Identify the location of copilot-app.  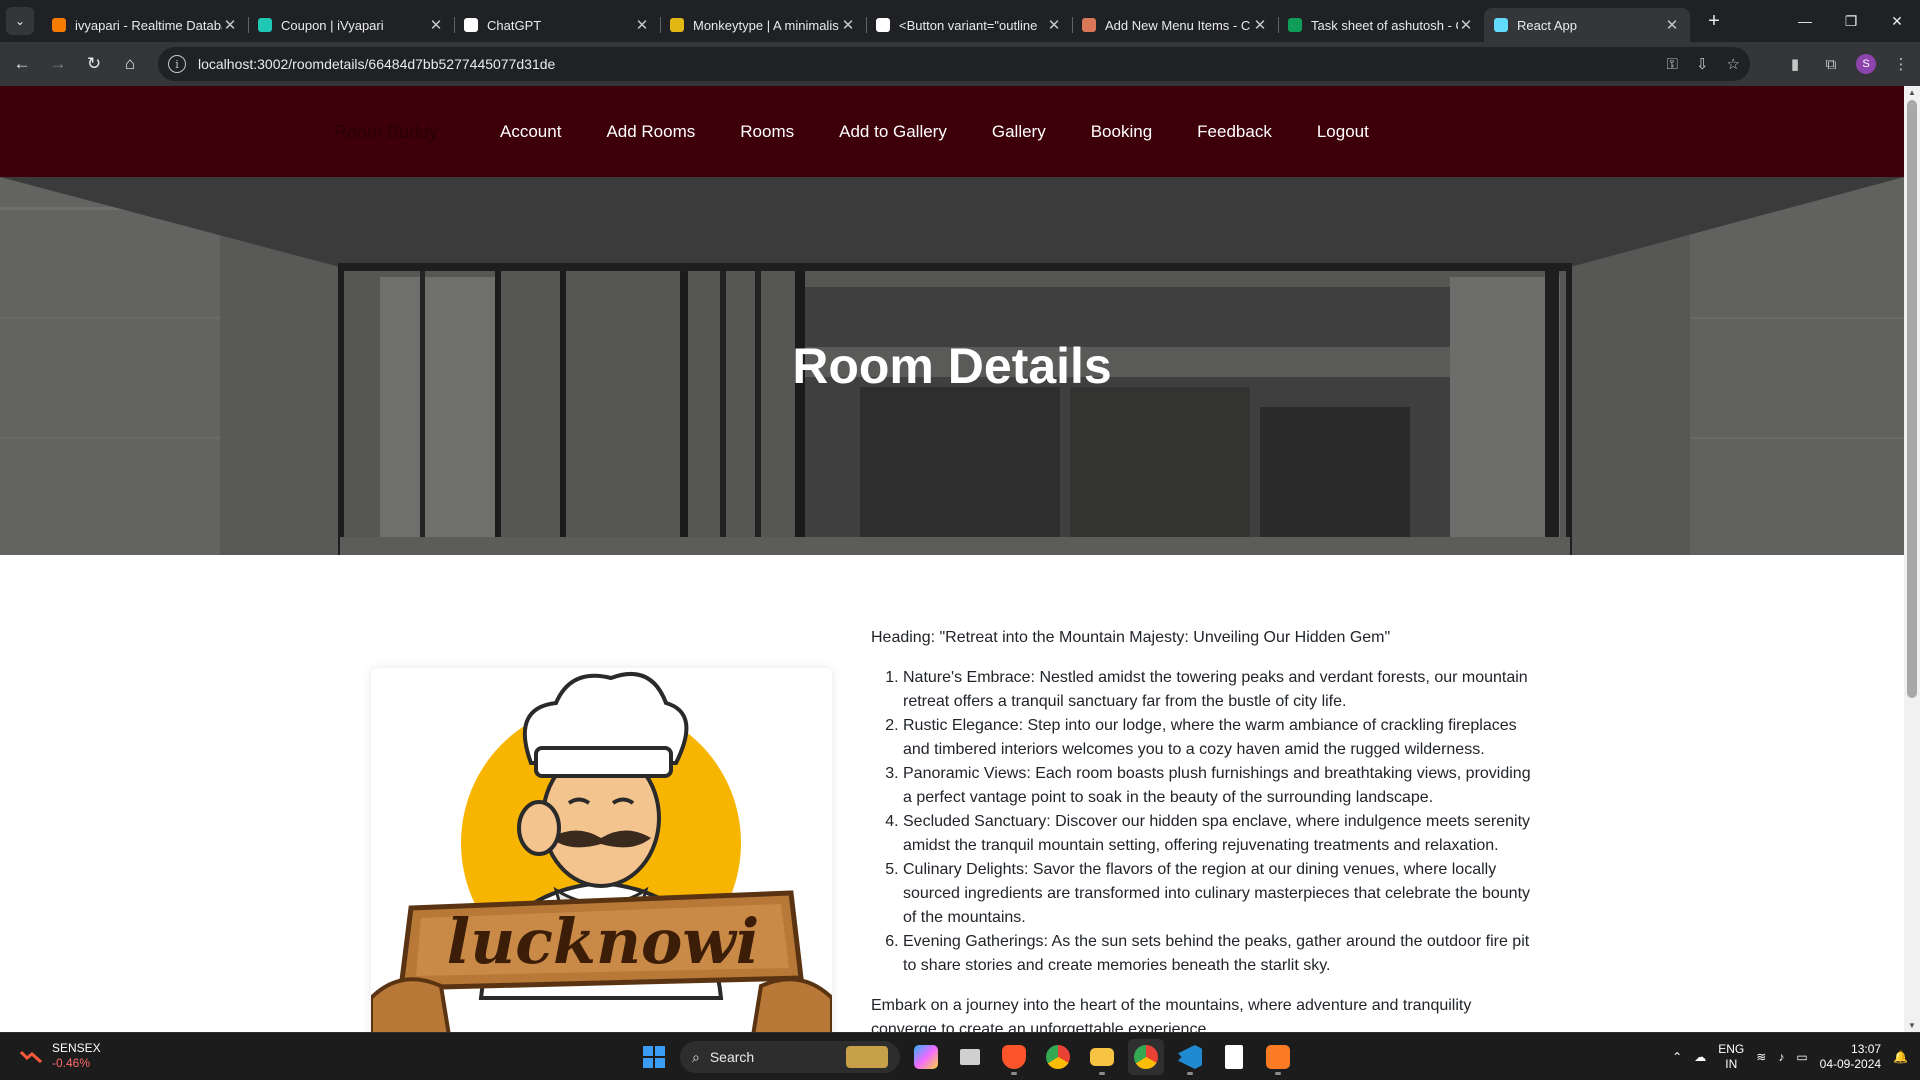
(926, 1057).